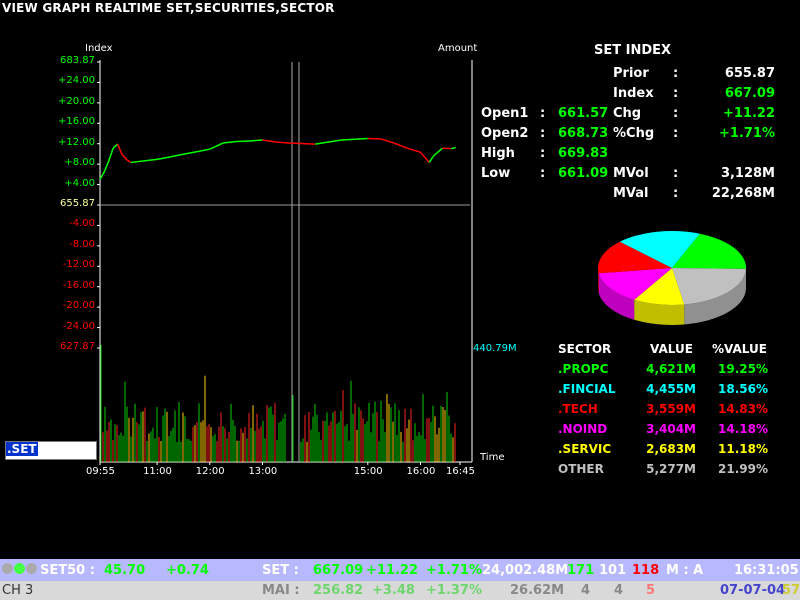  What do you see at coordinates (18, 590) in the screenshot?
I see `channel-label: CH 3` at bounding box center [18, 590].